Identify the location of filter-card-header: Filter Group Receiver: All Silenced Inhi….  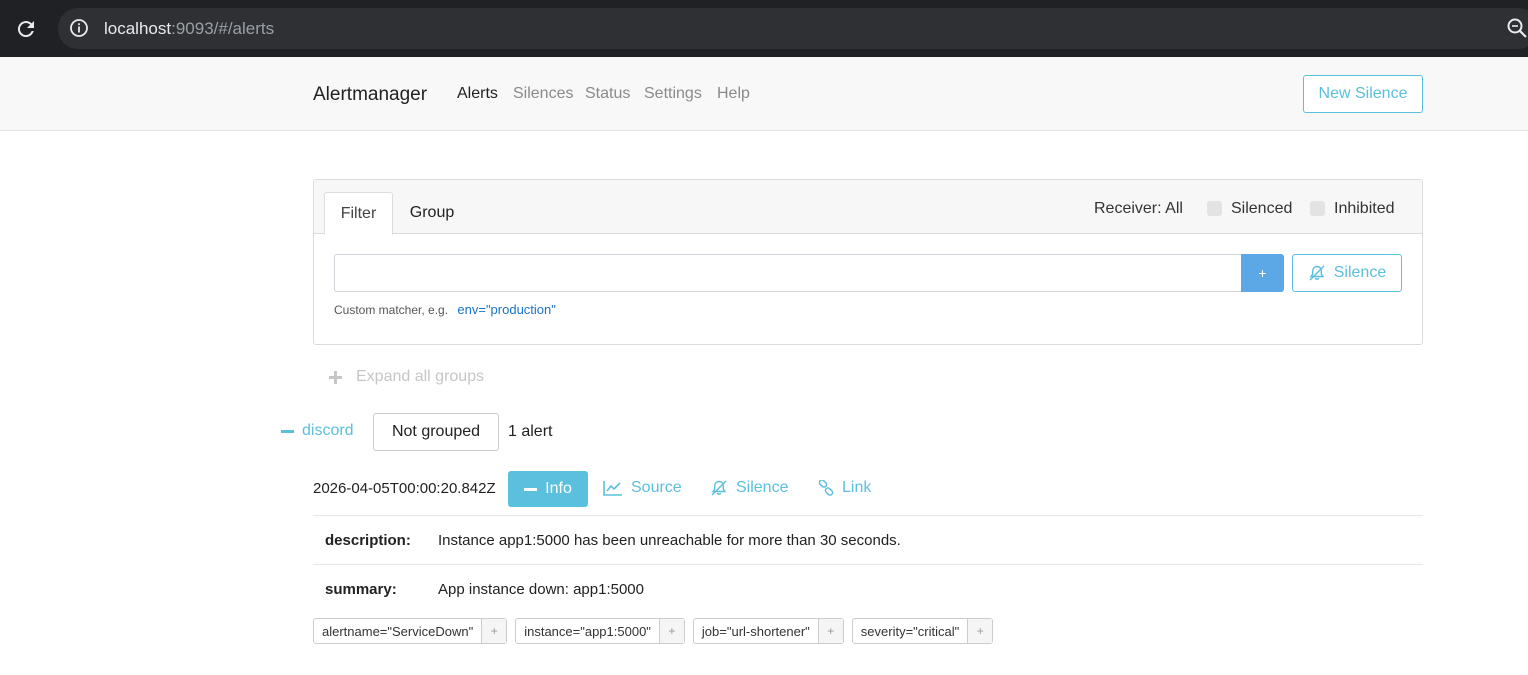
(868, 207).